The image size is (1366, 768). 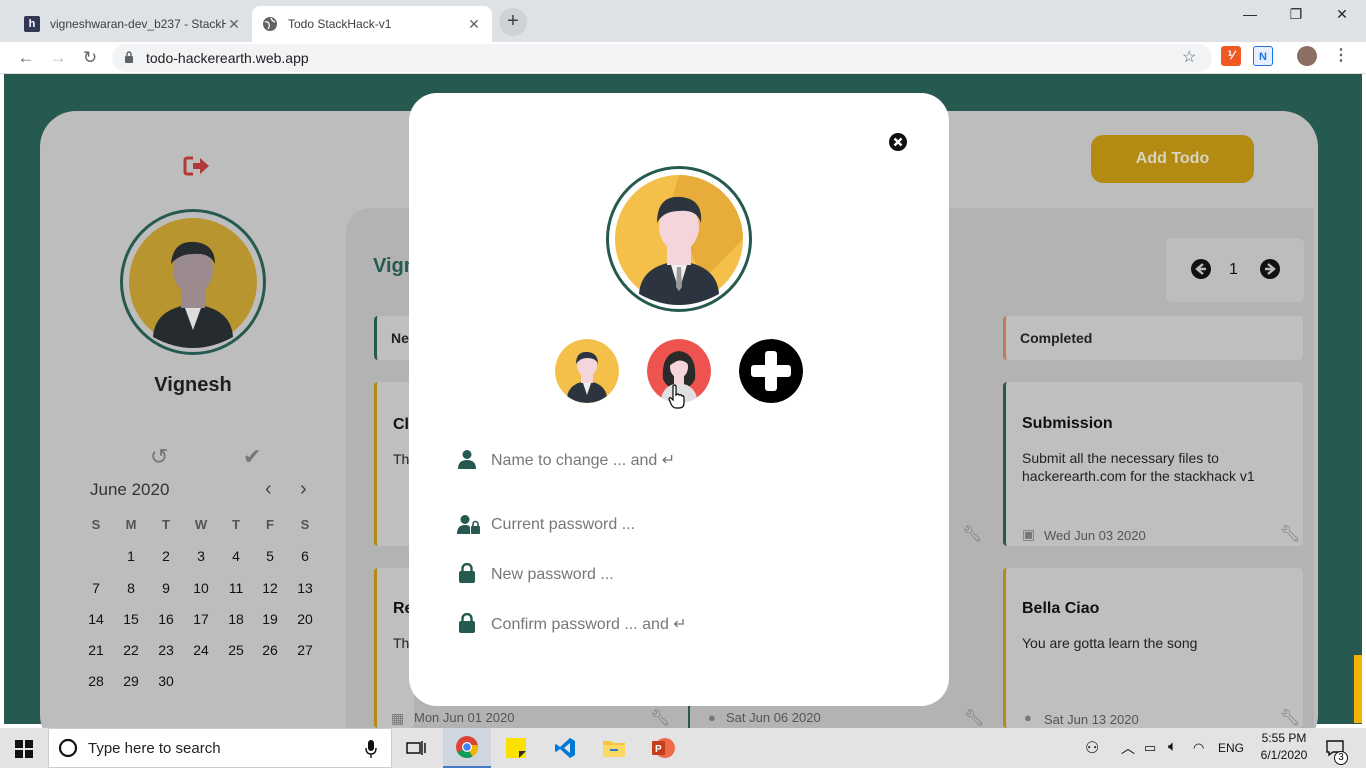 What do you see at coordinates (131, 556) in the screenshot?
I see `calendar-day: 1` at bounding box center [131, 556].